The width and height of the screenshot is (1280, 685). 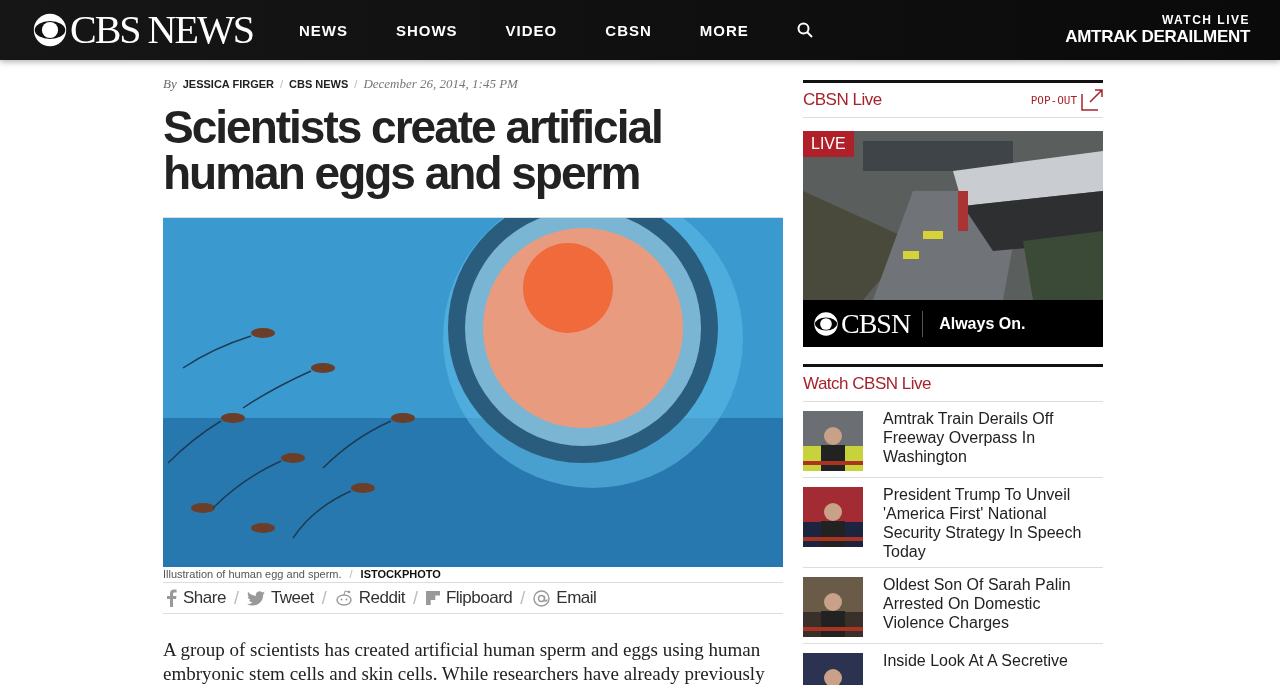 I want to click on author-link: JESSICA FIRGER, so click(x=228, y=84).